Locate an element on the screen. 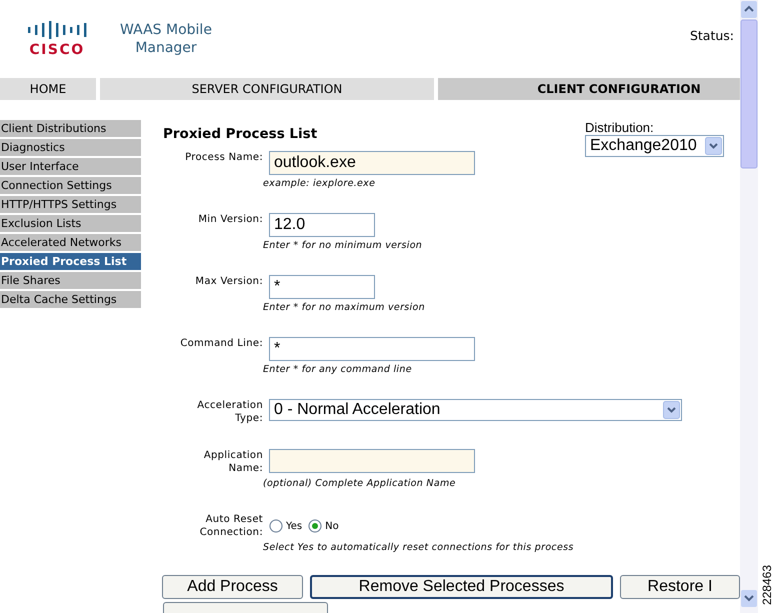  text-field is located at coordinates (372, 461).